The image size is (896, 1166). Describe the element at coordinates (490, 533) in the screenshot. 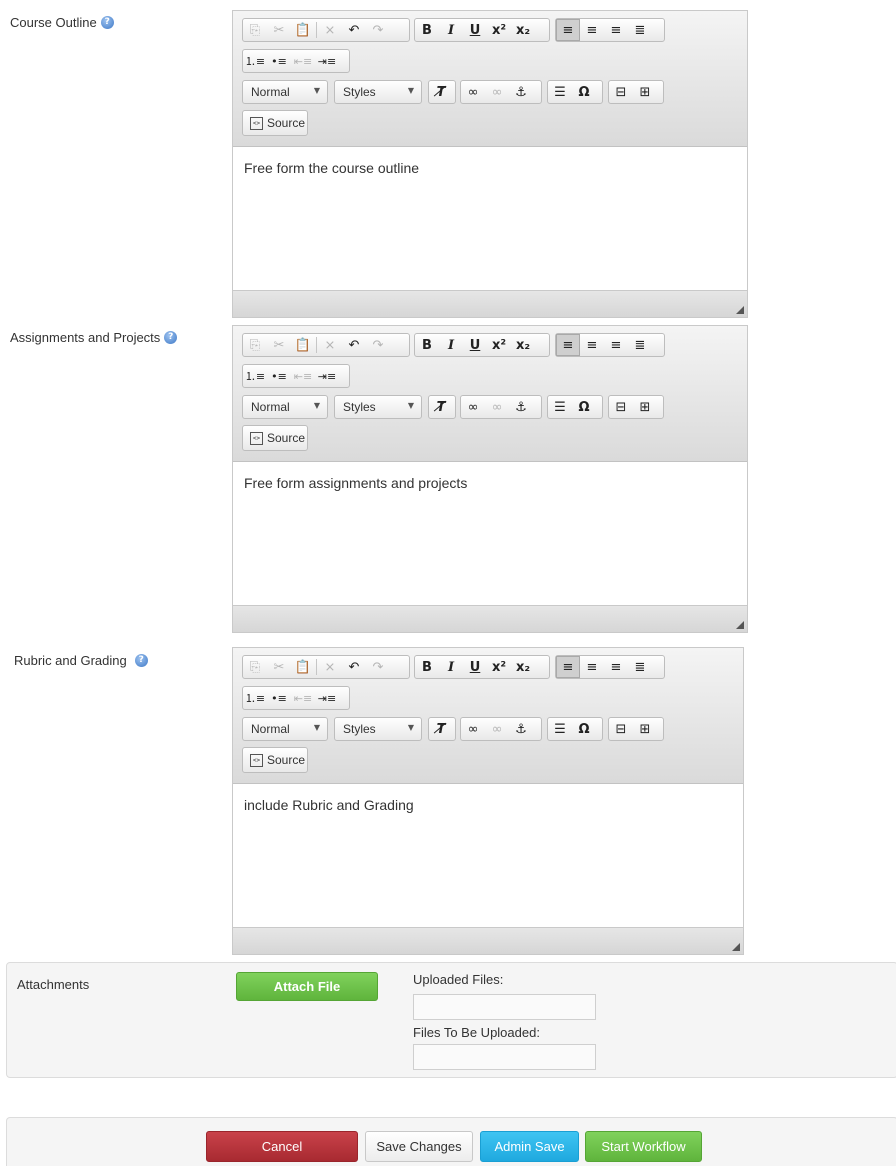

I see `editor-content: Free form assignments and projects` at that location.